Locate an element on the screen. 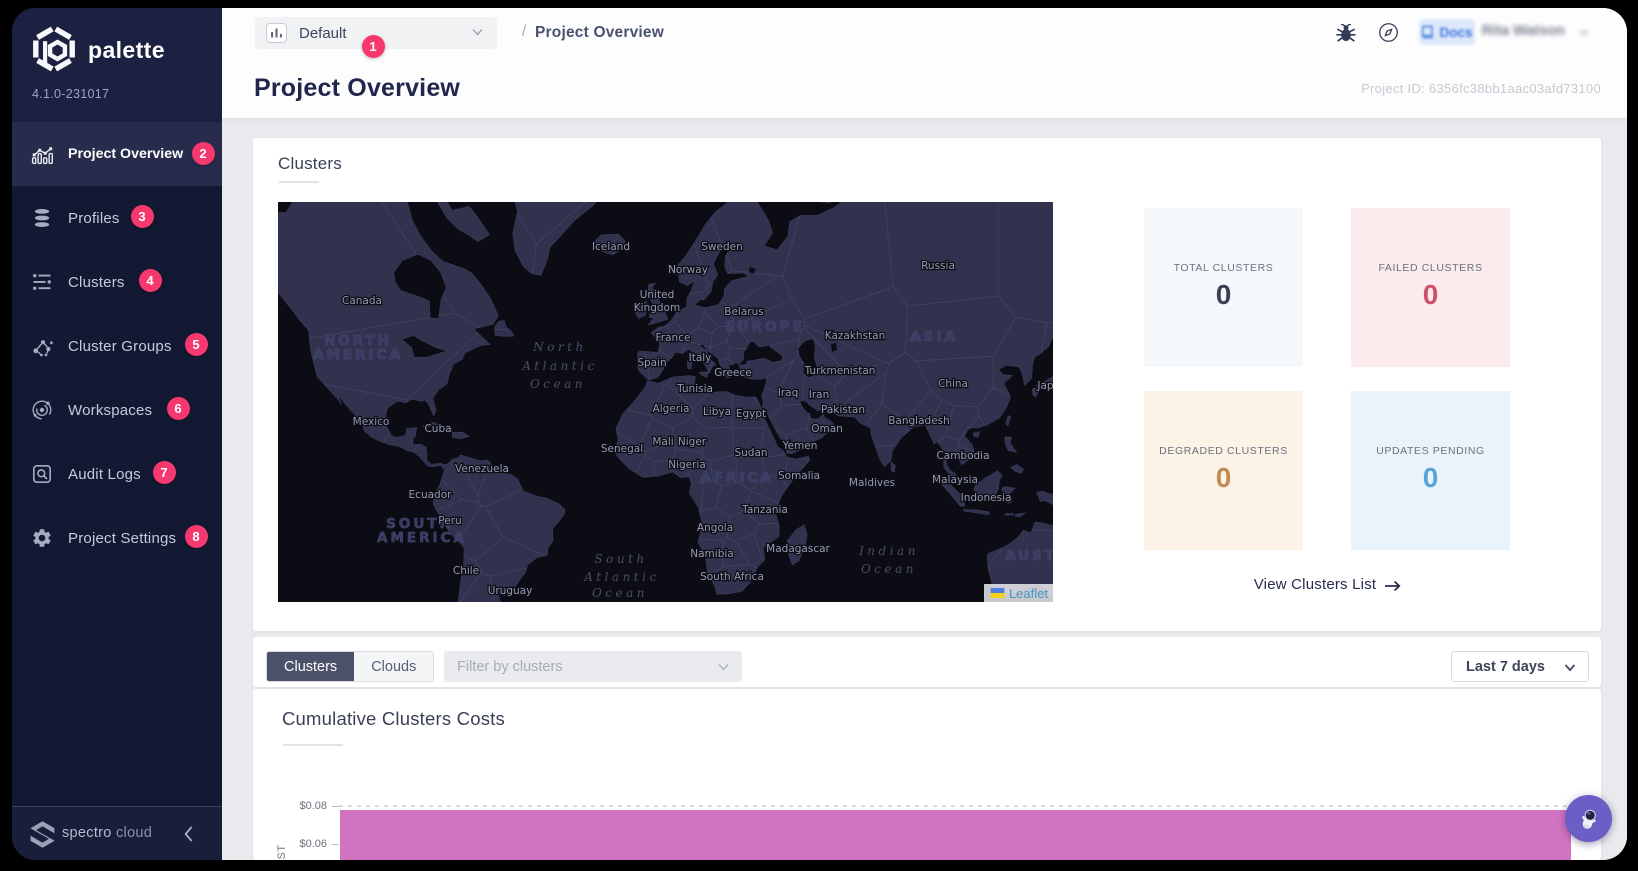  annotation-badge-8: 8 is located at coordinates (196, 536).